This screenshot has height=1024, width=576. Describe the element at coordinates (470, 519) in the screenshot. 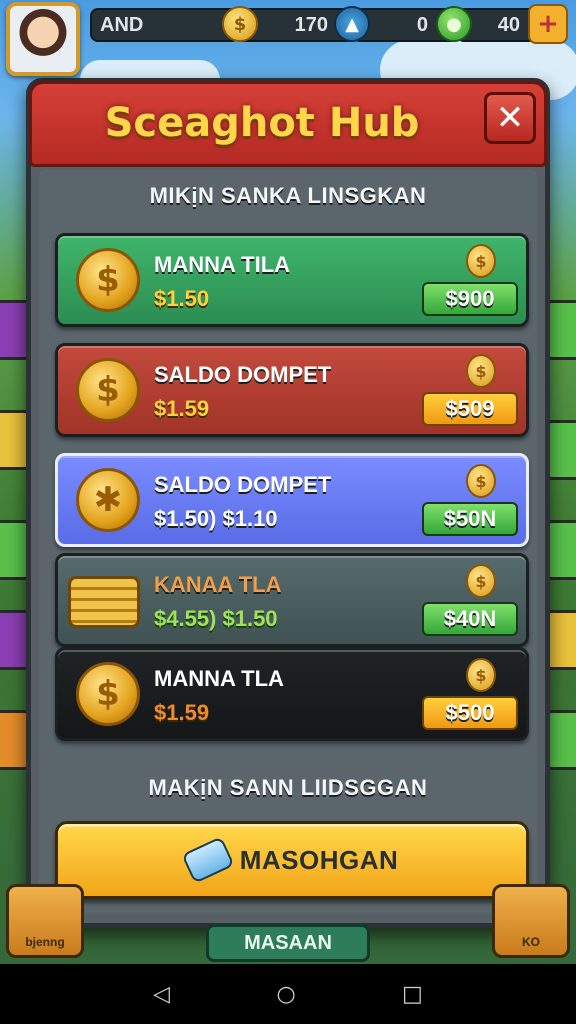

I see `buy-button: $50N` at that location.